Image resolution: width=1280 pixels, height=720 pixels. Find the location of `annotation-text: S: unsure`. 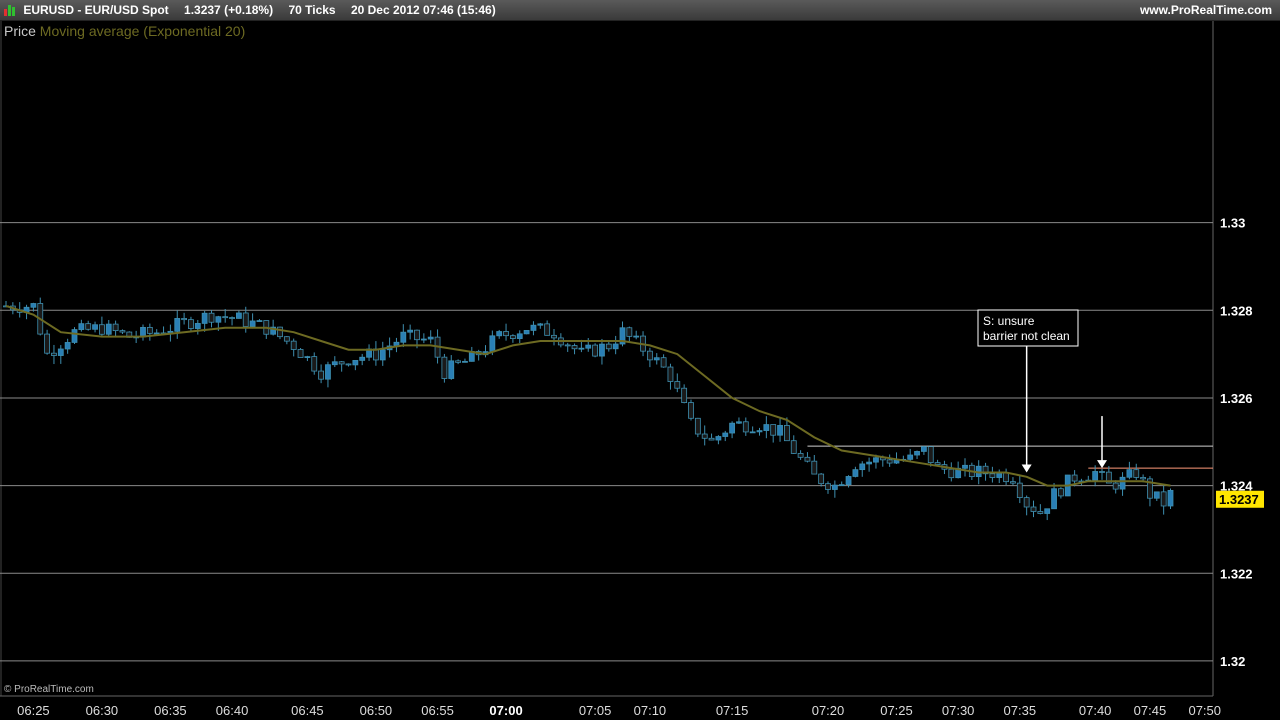

annotation-text: S: unsure is located at coordinates (1009, 321).